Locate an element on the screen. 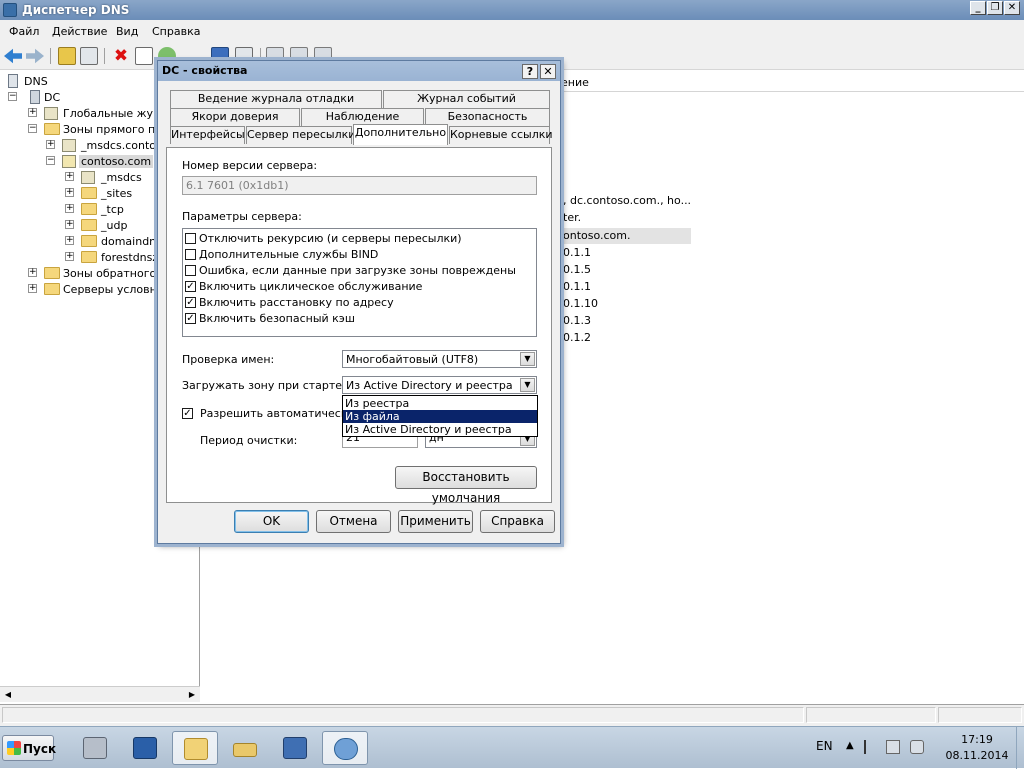  show-desktop-button is located at coordinates (1020, 748).